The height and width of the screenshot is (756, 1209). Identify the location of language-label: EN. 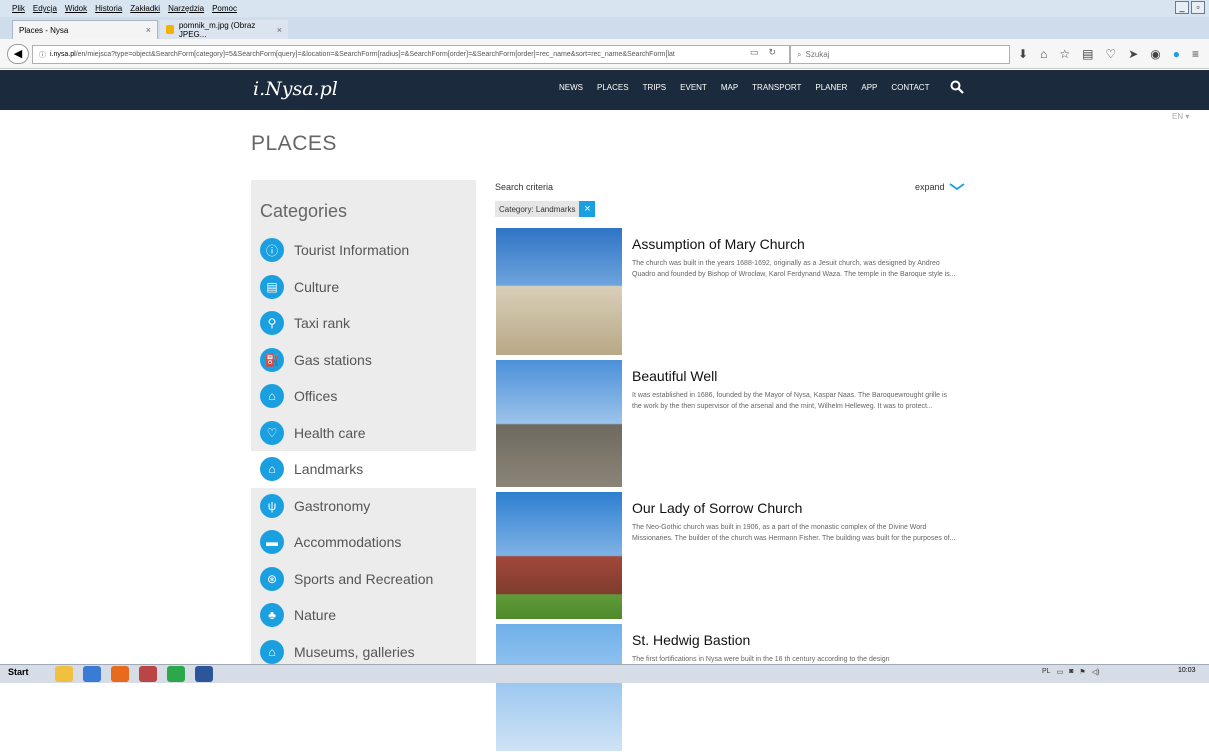
(1178, 116).